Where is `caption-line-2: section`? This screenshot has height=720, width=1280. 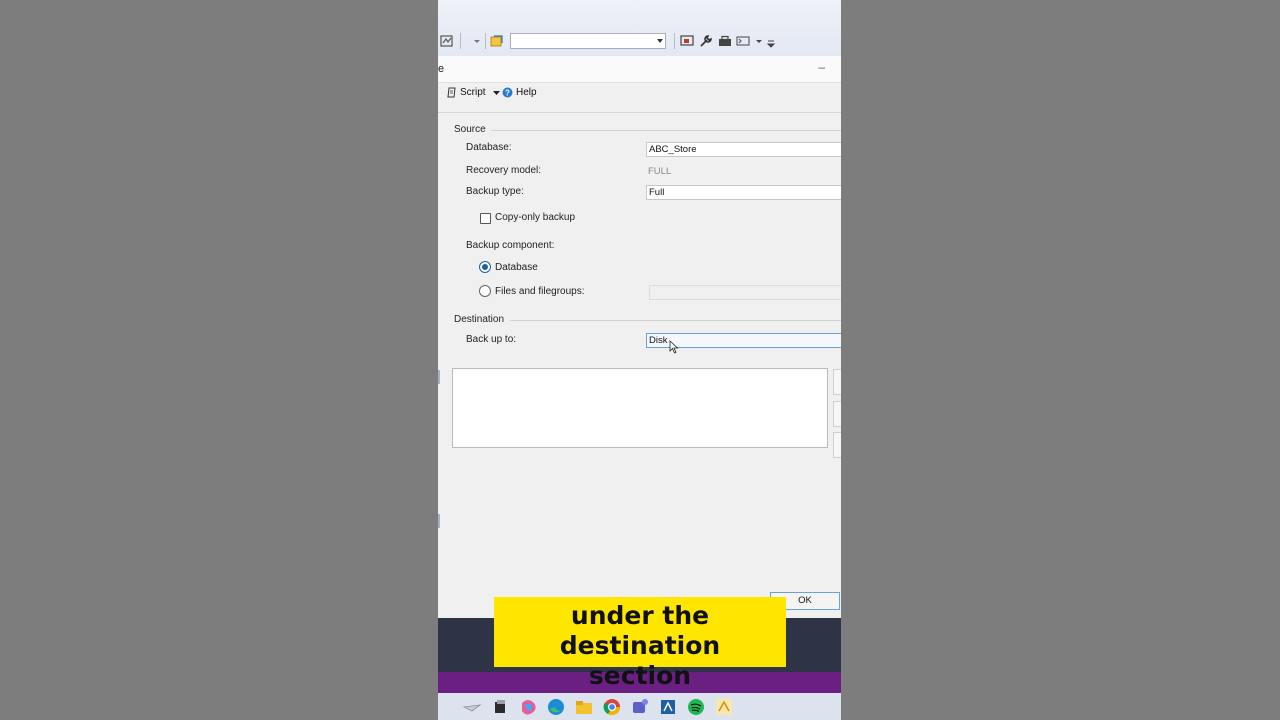
caption-line-2: section is located at coordinates (640, 675).